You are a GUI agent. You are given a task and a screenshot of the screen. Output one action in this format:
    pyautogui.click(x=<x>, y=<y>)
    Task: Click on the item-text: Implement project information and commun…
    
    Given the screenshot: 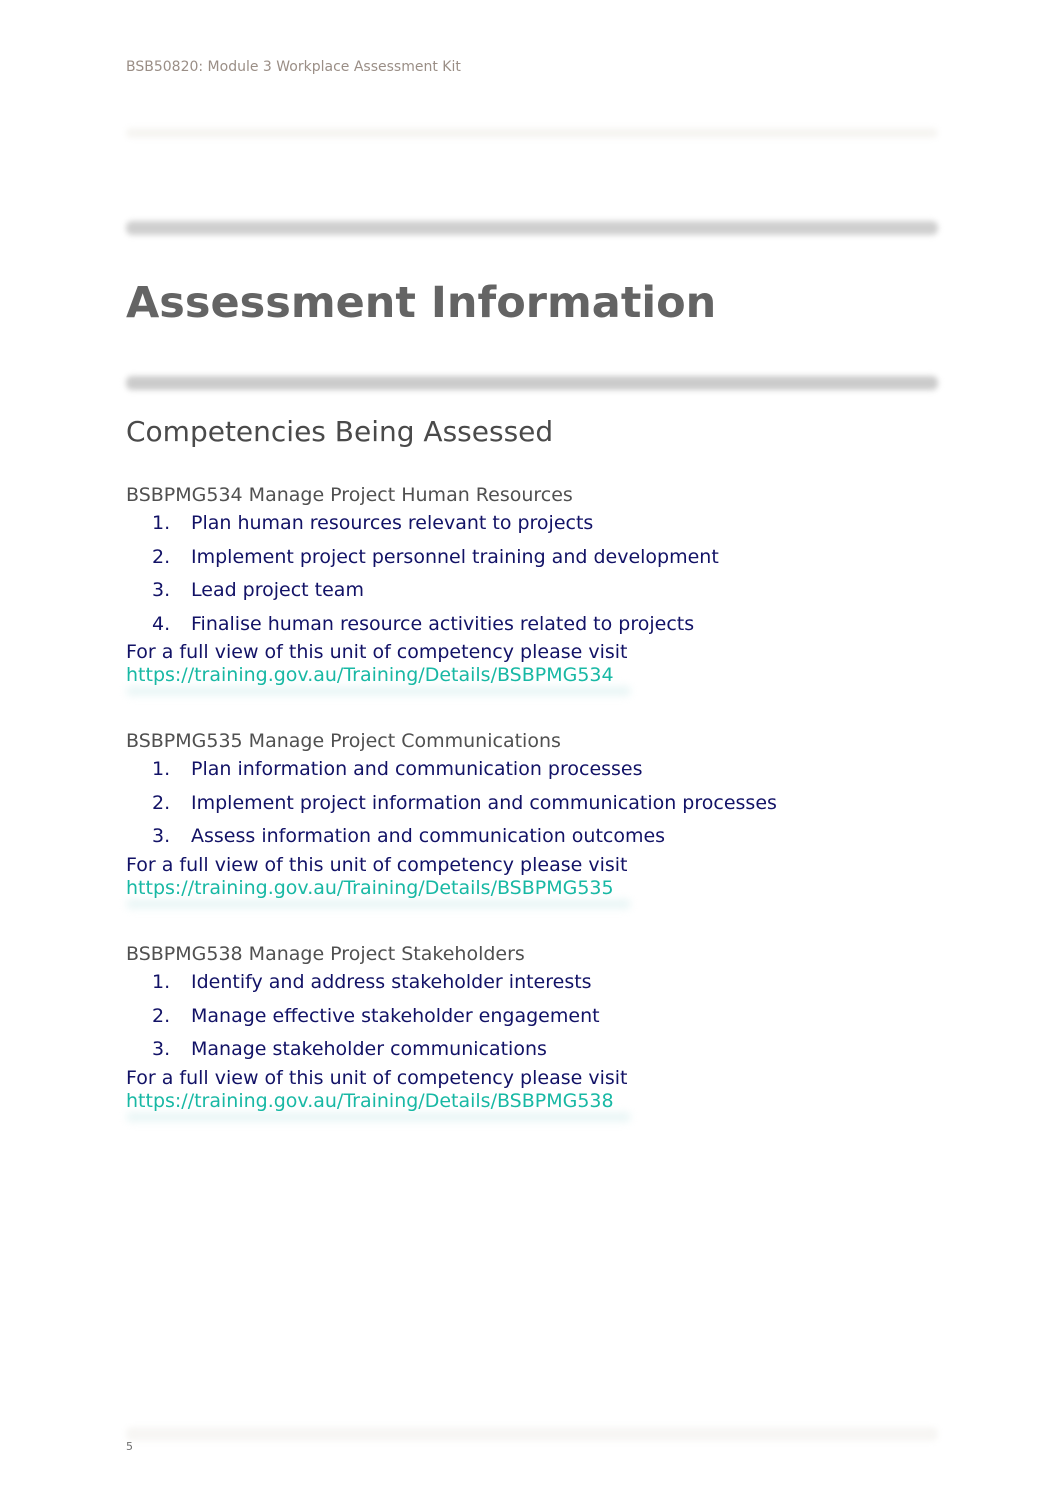 What is the action you would take?
    pyautogui.click(x=484, y=802)
    